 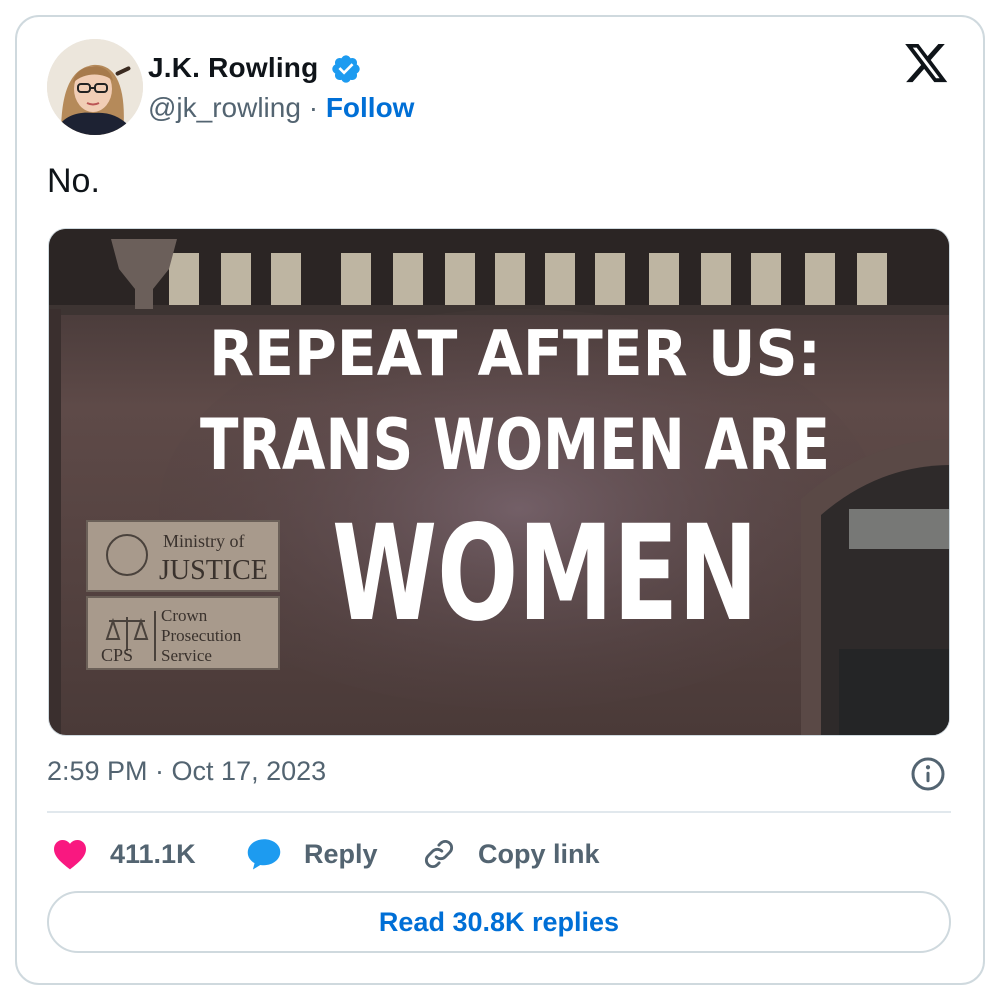 I want to click on like-button: 411.1K, so click(x=124, y=854).